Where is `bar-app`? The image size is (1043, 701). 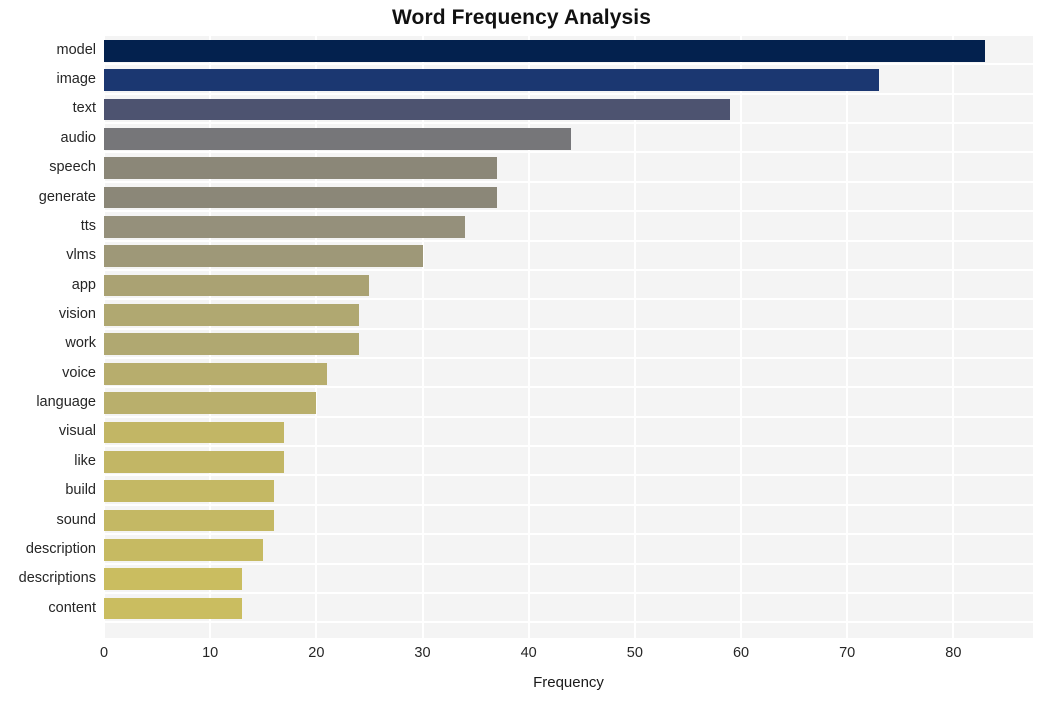
bar-app is located at coordinates (237, 285).